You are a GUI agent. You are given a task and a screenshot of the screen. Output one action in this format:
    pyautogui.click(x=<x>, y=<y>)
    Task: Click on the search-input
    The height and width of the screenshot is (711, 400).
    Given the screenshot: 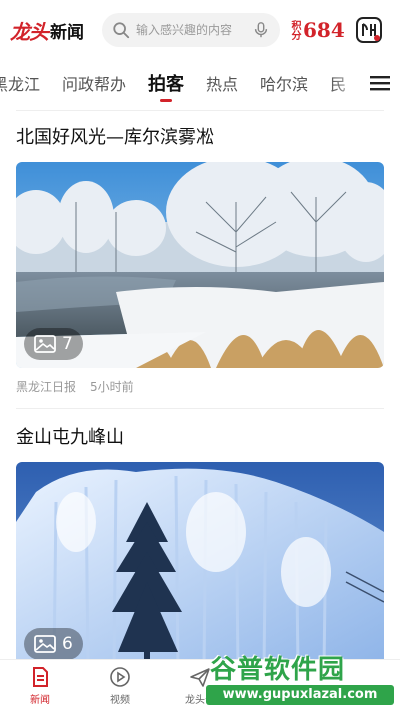 What is the action you would take?
    pyautogui.click(x=191, y=30)
    